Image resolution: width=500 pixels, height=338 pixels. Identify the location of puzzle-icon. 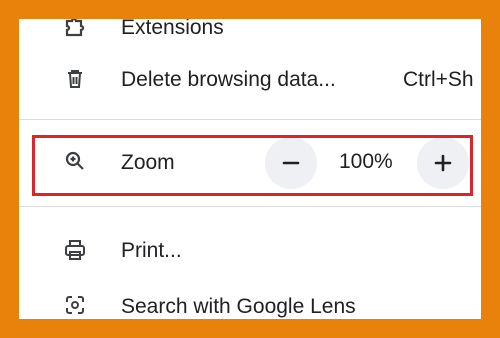
(75, 29).